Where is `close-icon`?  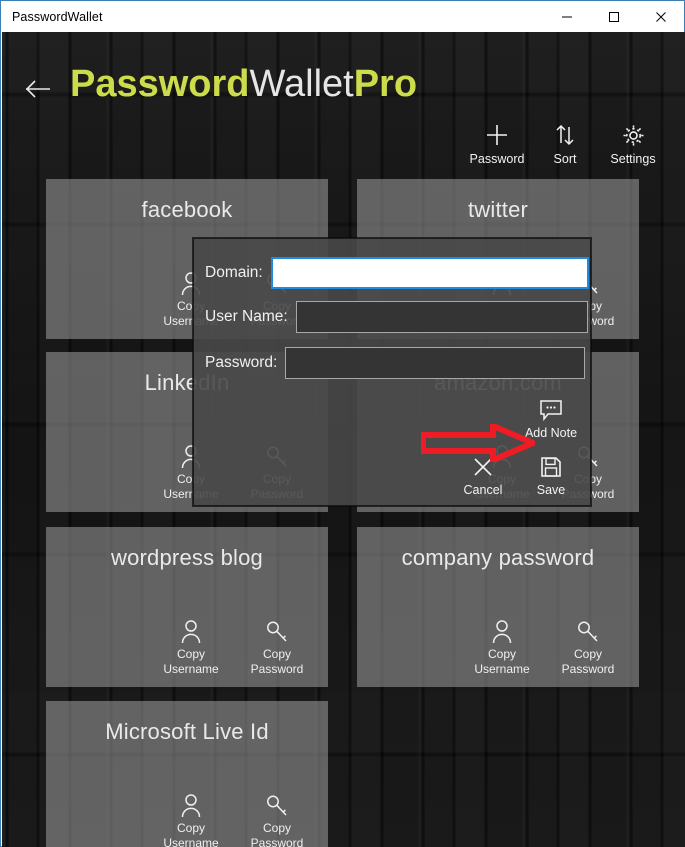
close-icon is located at coordinates (660, 16).